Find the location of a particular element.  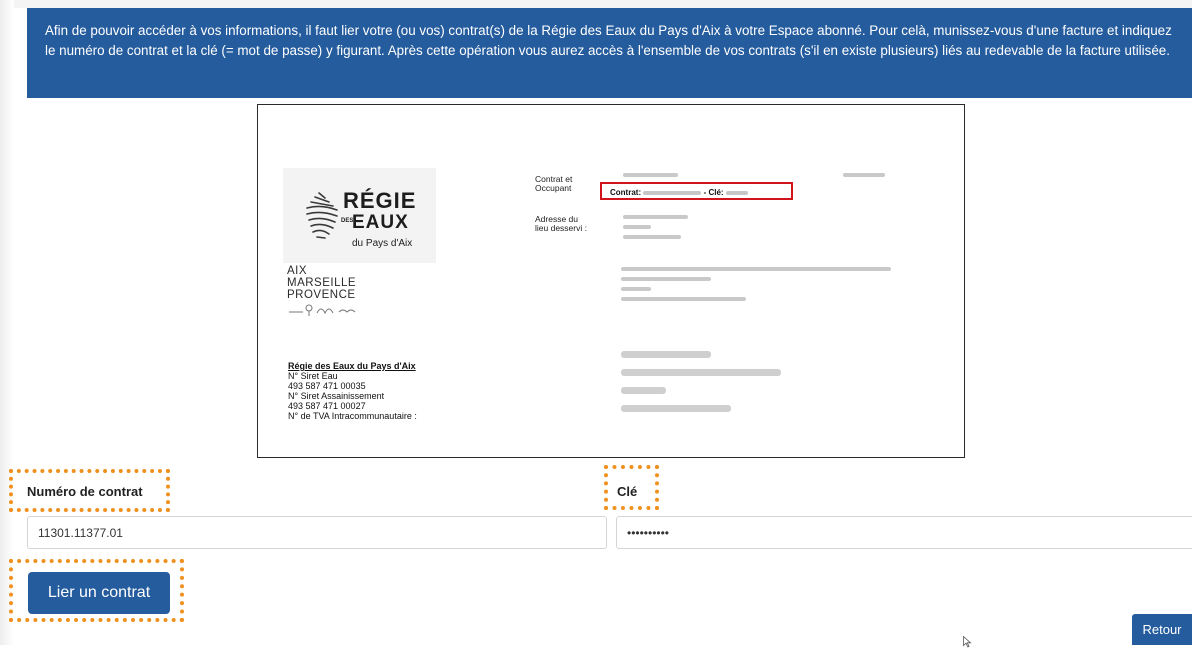

contrat-occupant-label: Contrat et Occupant is located at coordinates (554, 183).